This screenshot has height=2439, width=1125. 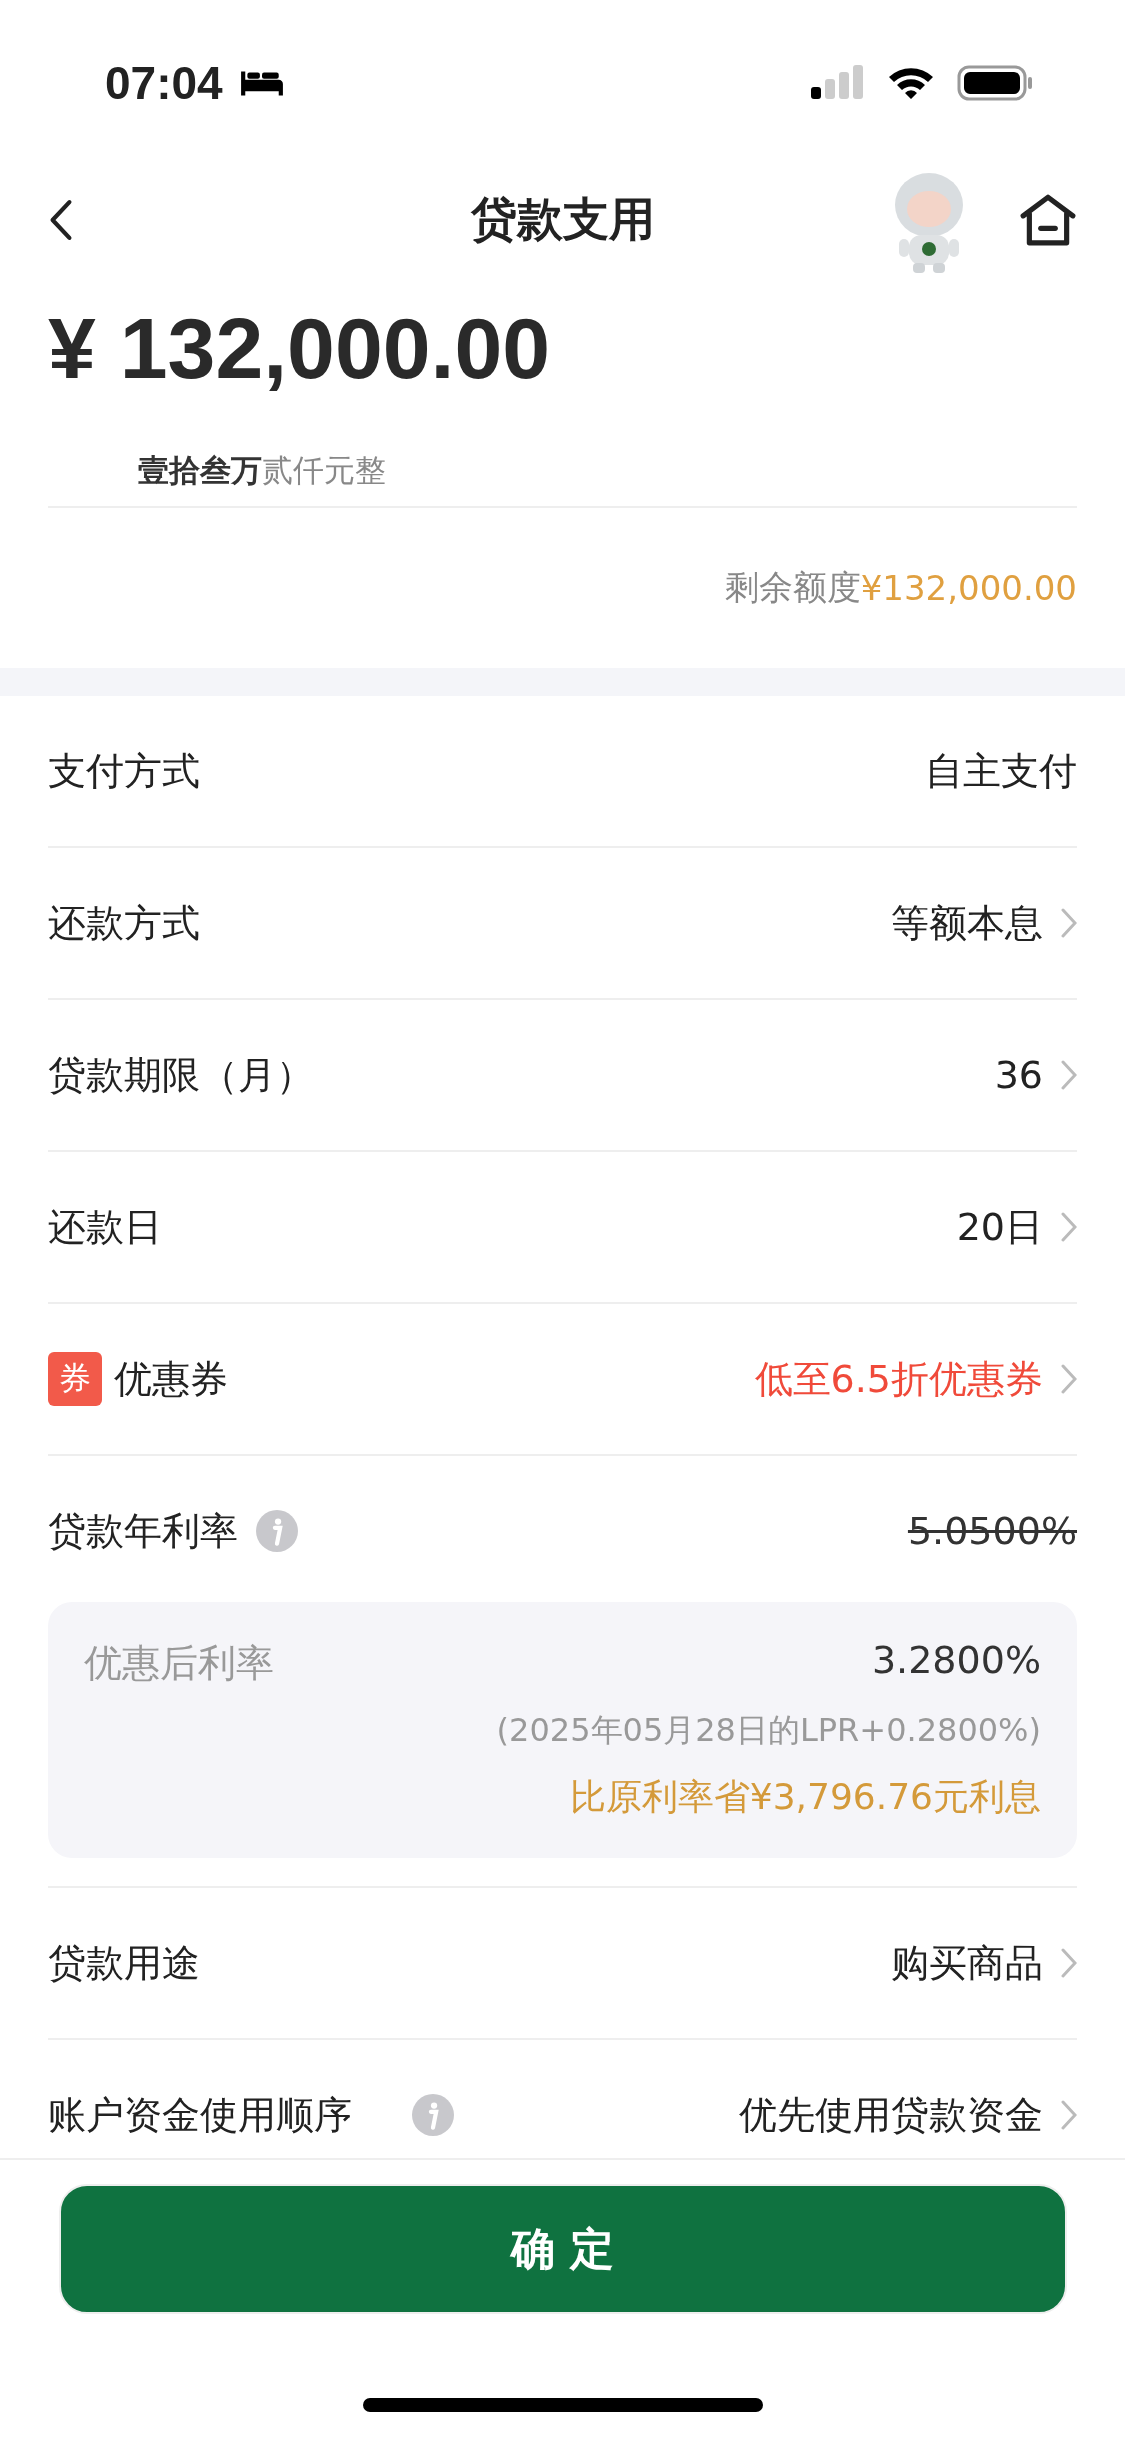 I want to click on row-value-link: 20日, so click(x=1016, y=1227).